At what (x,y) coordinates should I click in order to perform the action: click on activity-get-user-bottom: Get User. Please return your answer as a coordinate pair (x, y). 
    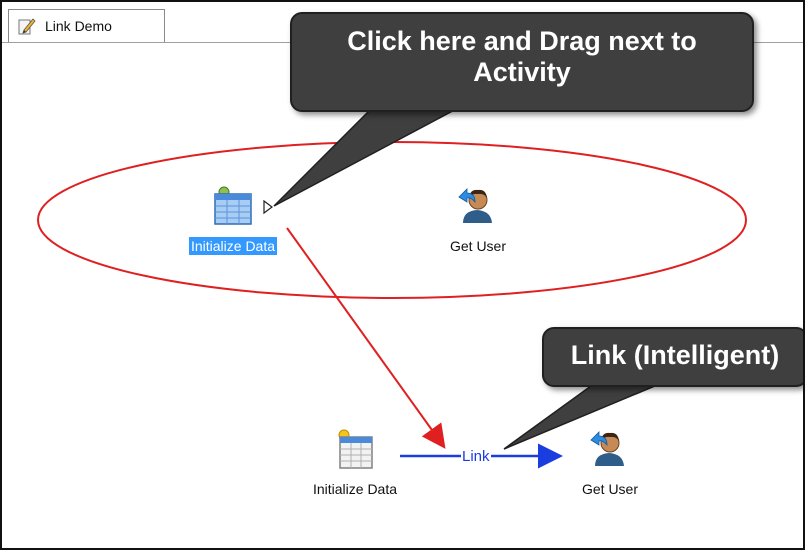
    Looking at the image, I should click on (610, 462).